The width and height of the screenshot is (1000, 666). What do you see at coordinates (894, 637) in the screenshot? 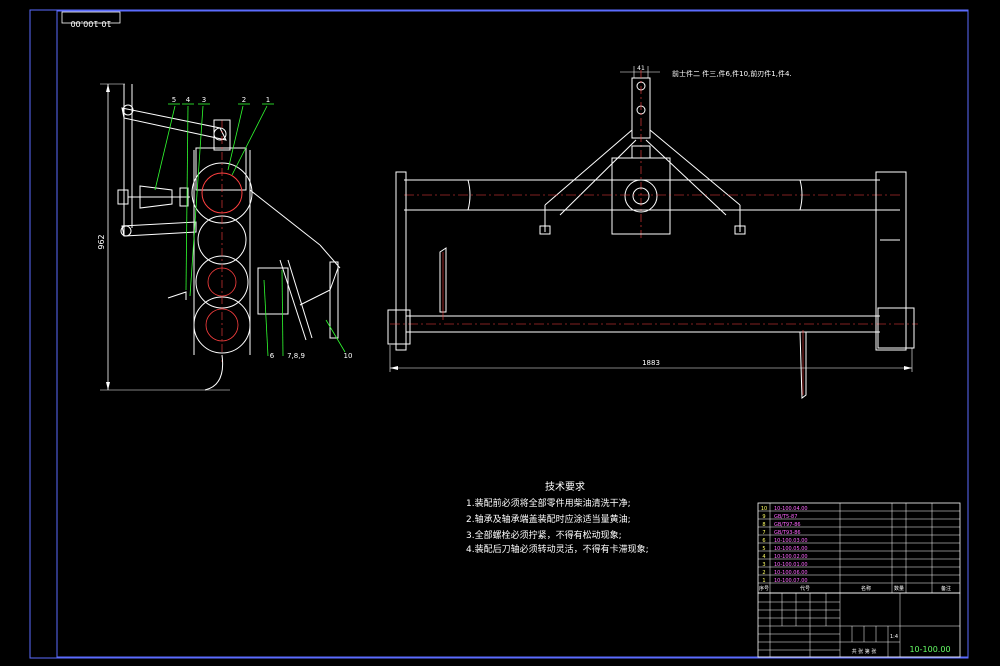
I see `title-scale: 1:4` at bounding box center [894, 637].